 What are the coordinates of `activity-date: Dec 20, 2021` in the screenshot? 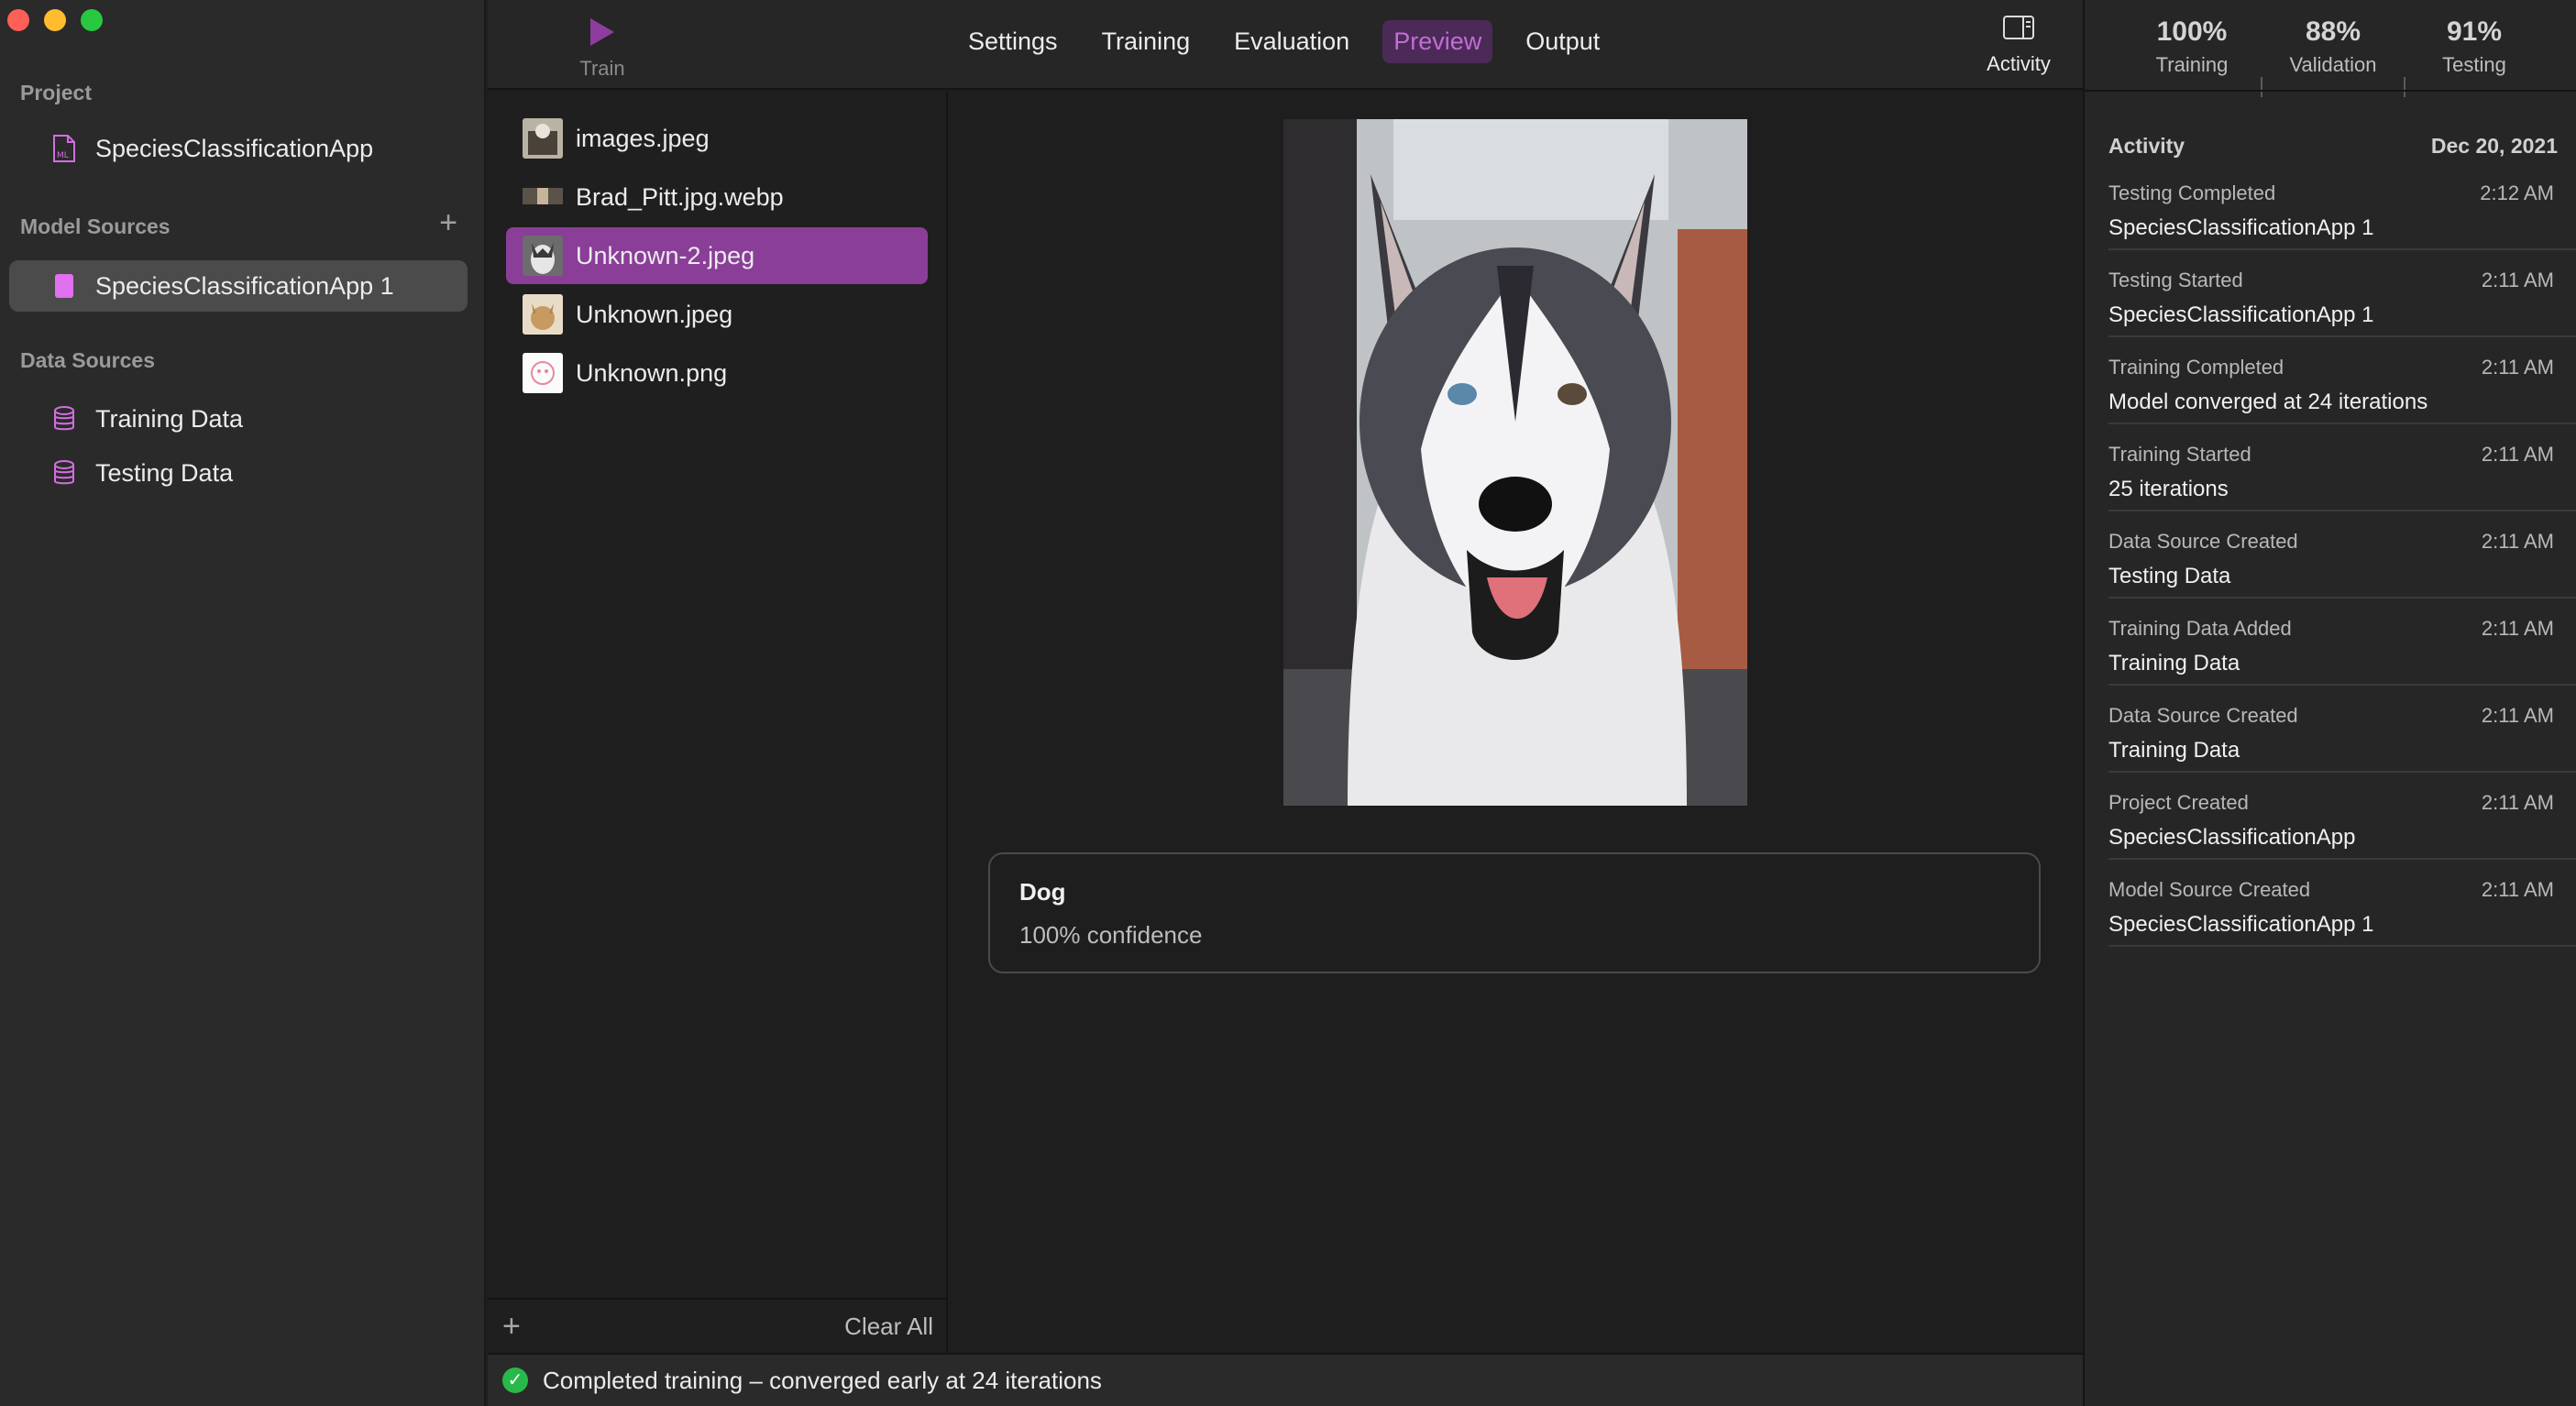 It's located at (2494, 146).